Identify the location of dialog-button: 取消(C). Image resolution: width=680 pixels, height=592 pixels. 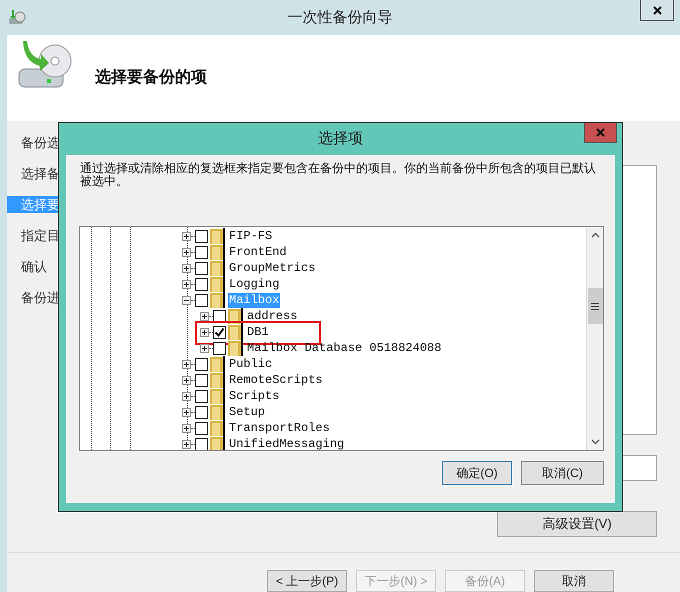
(562, 473).